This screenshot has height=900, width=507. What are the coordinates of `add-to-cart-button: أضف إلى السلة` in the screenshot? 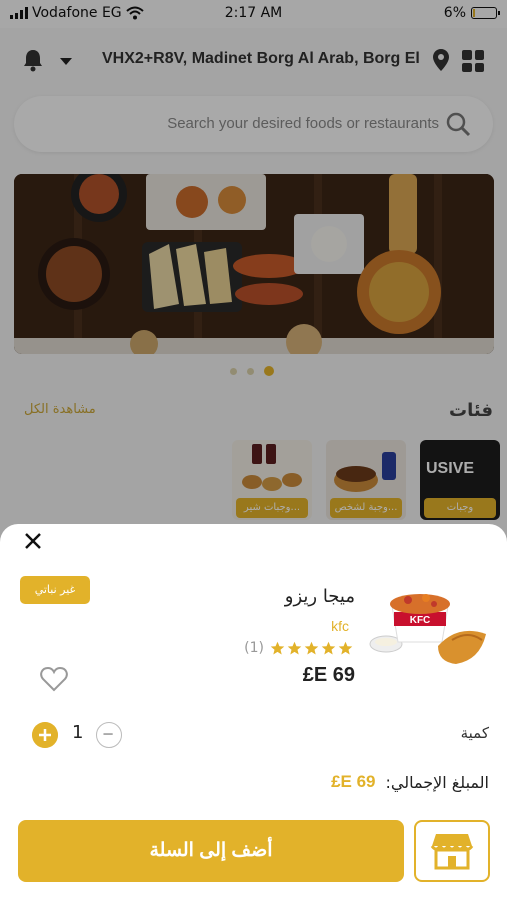 It's located at (211, 851).